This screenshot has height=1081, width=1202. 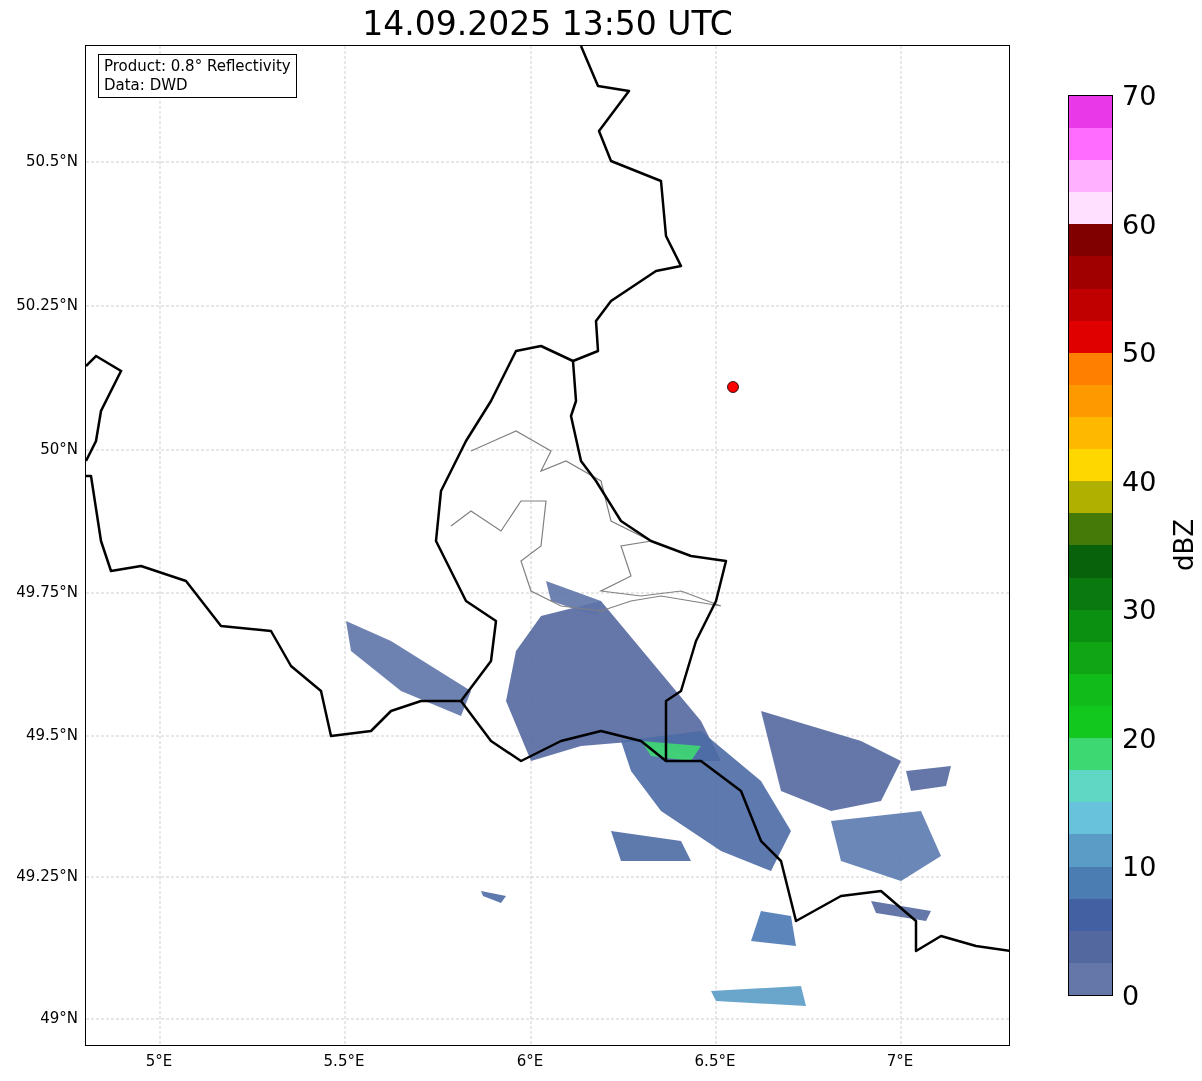 What do you see at coordinates (51, 735) in the screenshot?
I see `latitude-tick-label: 49.5°N` at bounding box center [51, 735].